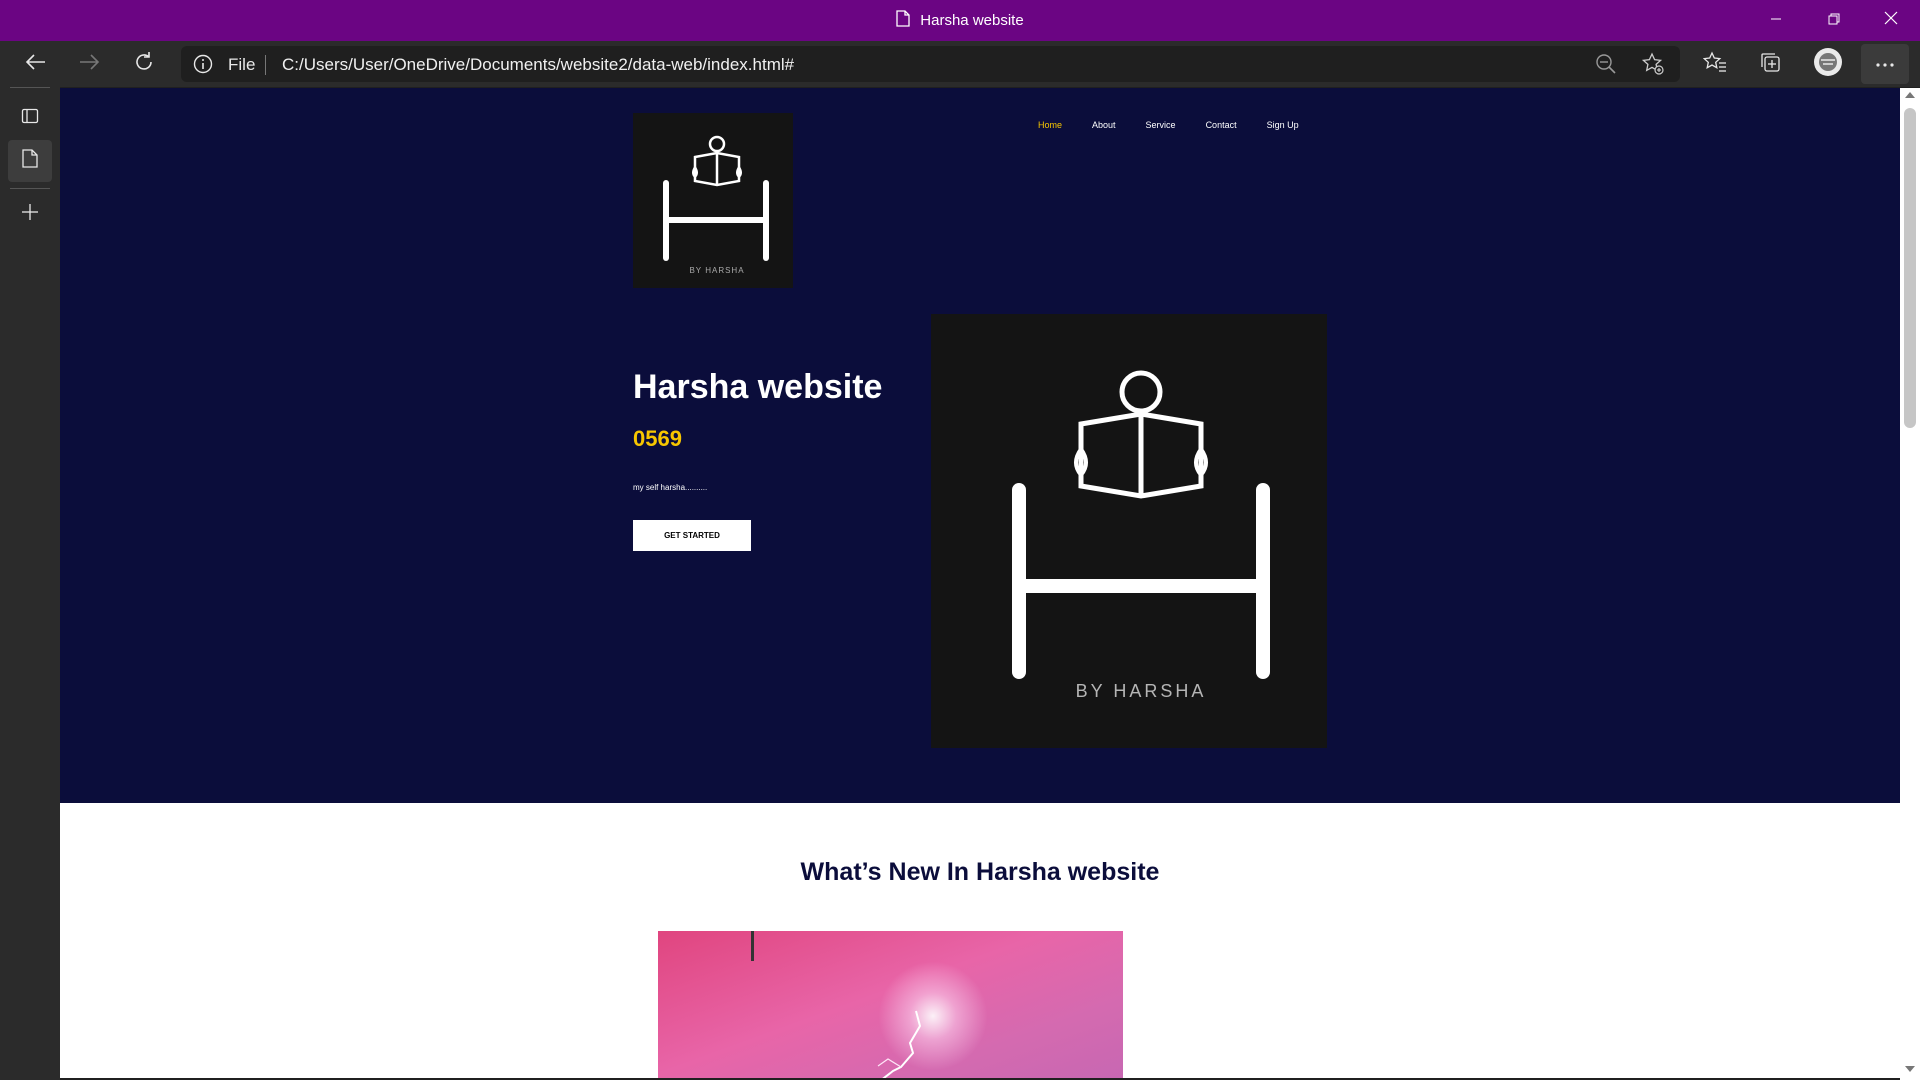  I want to click on new-tab-icon, so click(30, 214).